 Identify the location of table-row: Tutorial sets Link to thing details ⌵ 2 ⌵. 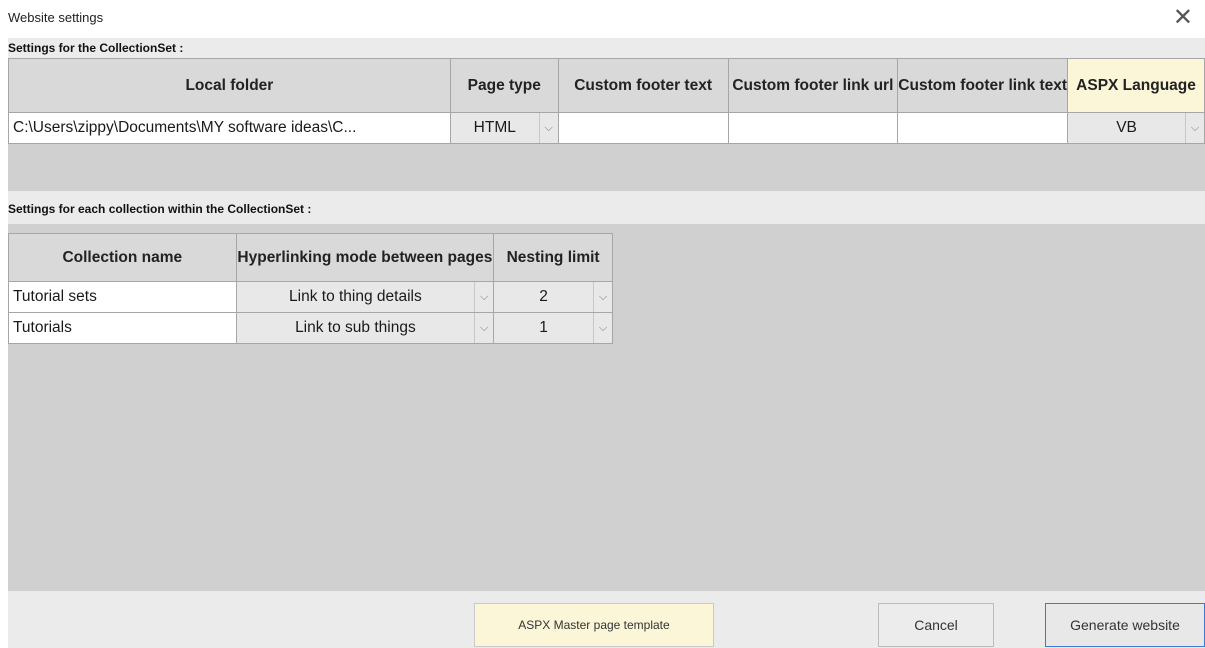
(310, 297).